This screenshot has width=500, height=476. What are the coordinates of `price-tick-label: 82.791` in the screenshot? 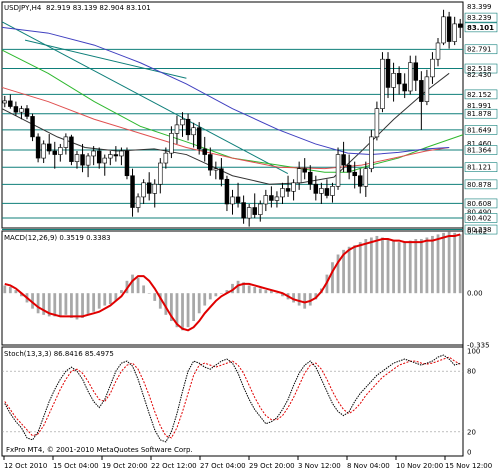 It's located at (479, 50).